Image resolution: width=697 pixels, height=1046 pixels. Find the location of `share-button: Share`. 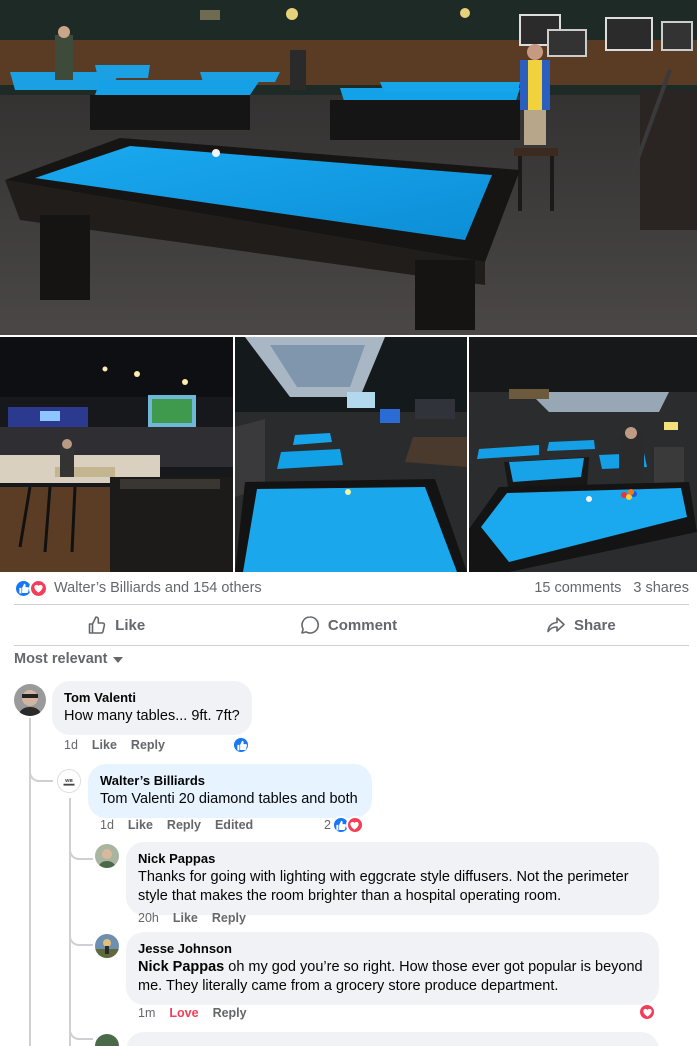

share-button: Share is located at coordinates (581, 625).